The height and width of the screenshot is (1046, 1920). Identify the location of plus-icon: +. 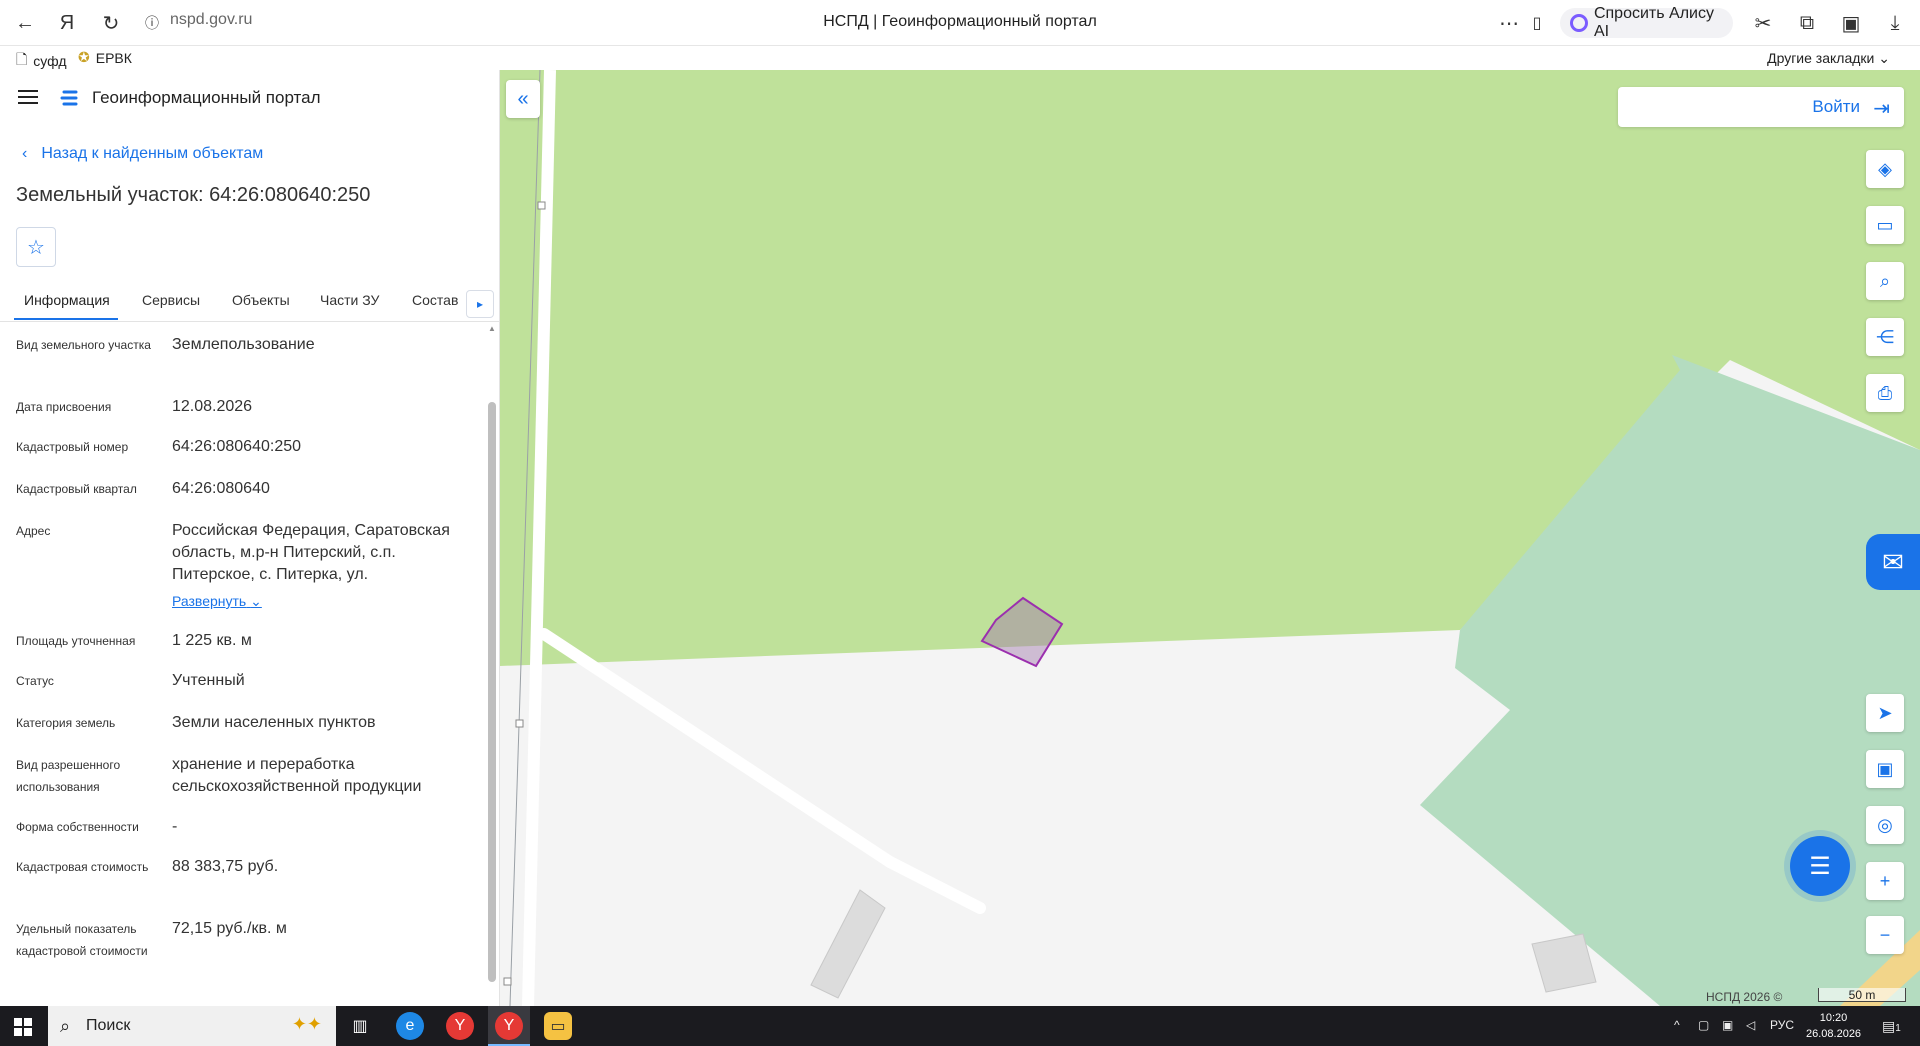
(1885, 880).